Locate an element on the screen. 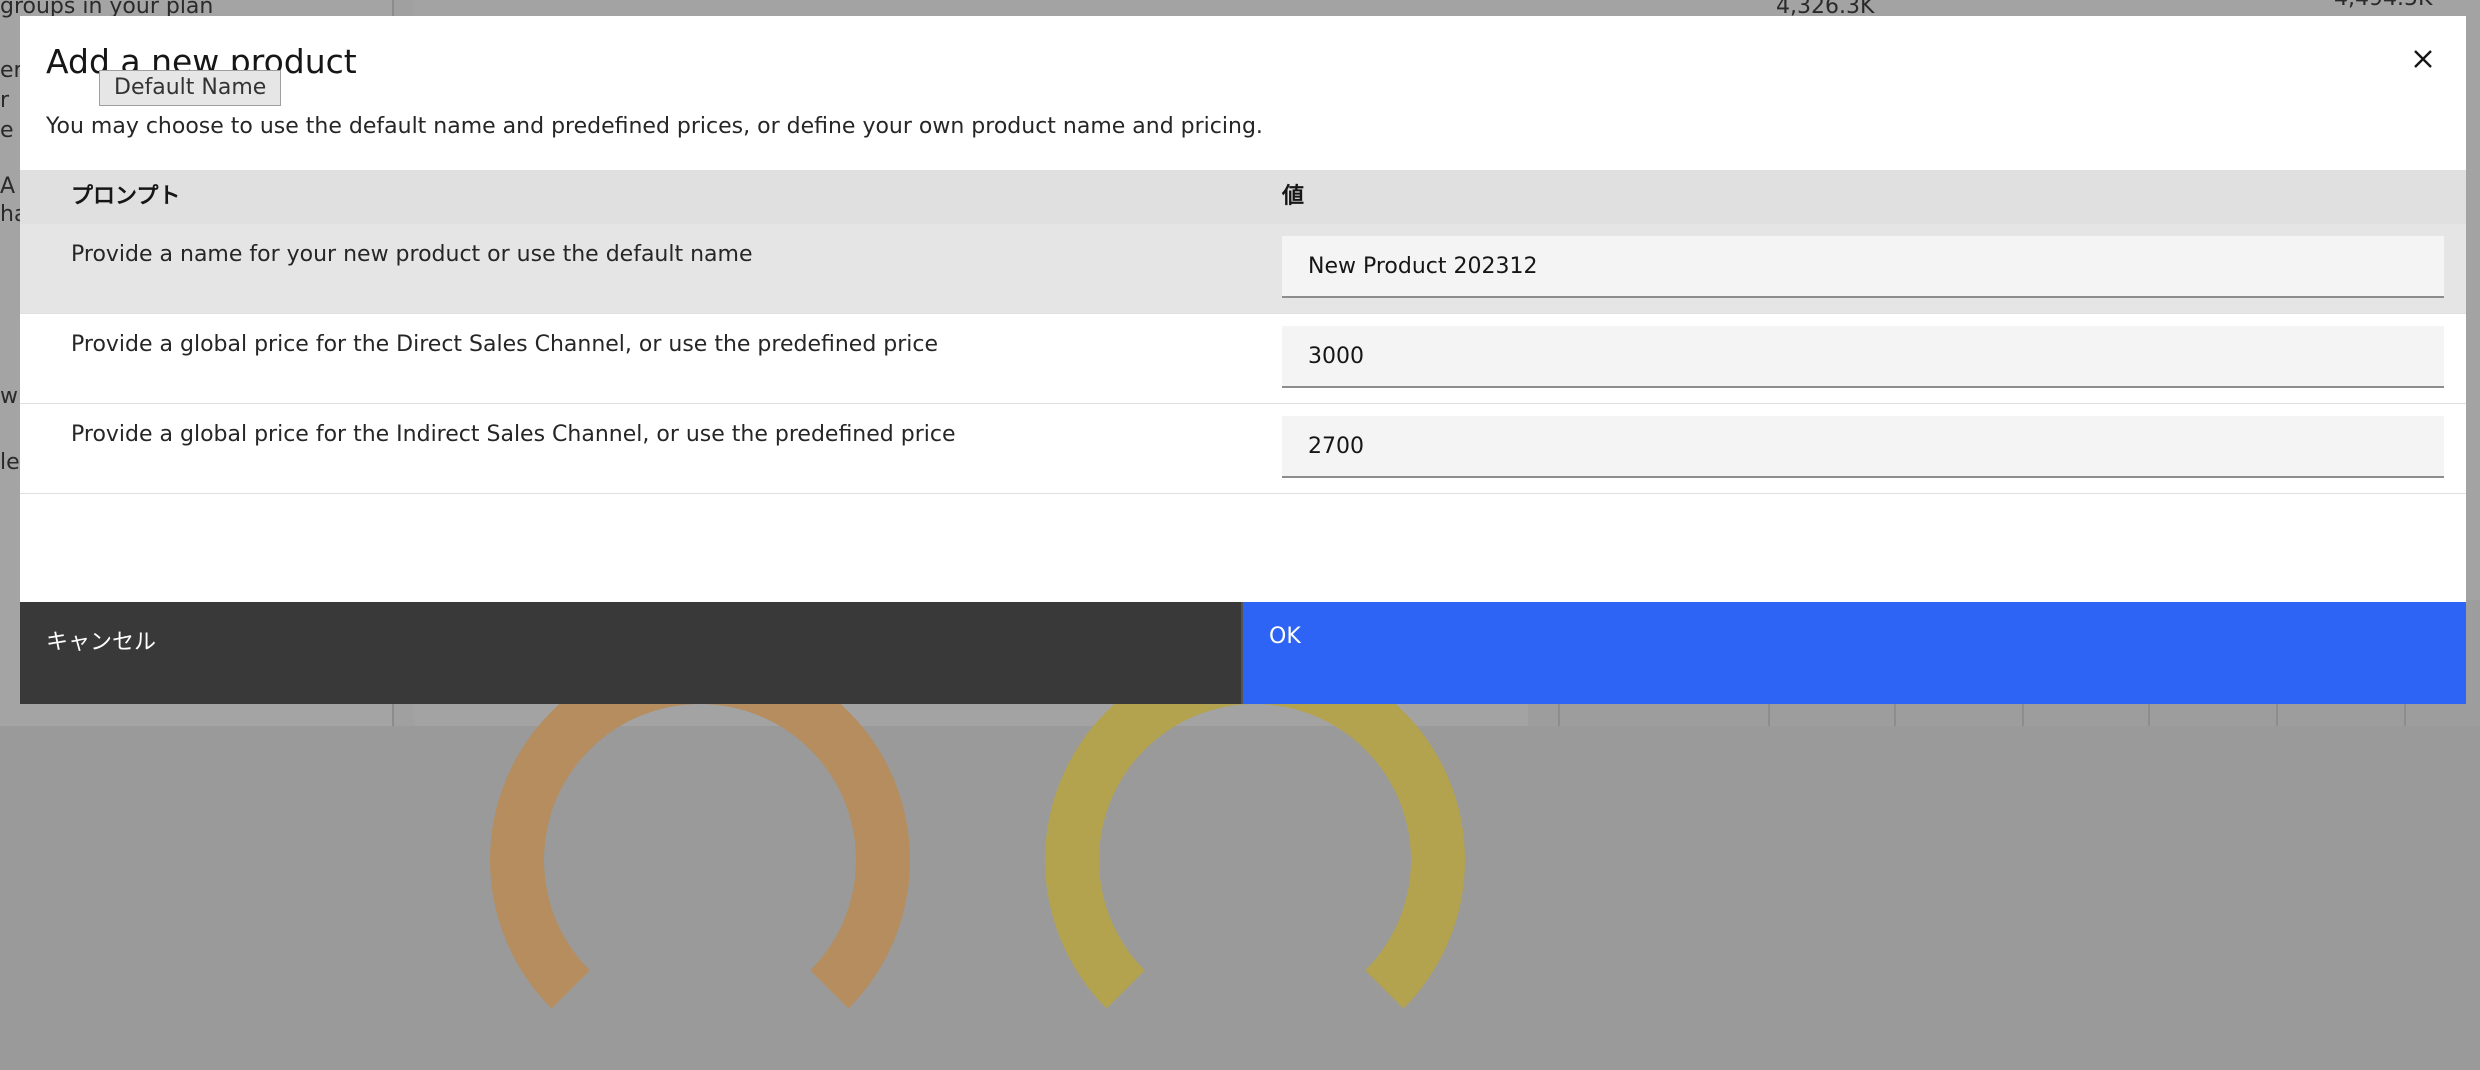  cancel-button: キャンセル is located at coordinates (631, 653).